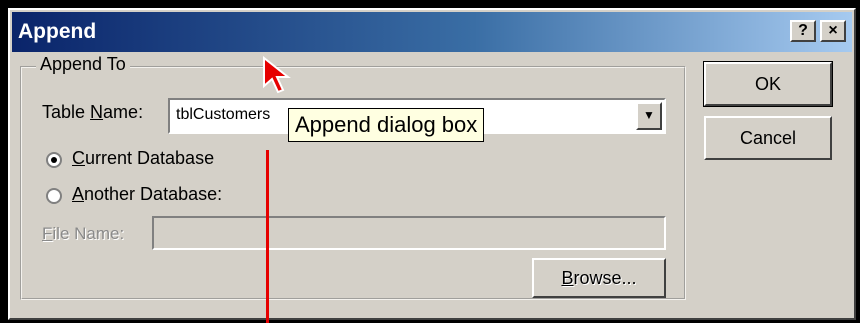 Image resolution: width=860 pixels, height=323 pixels. I want to click on append-to-label: Append To, so click(83, 64).